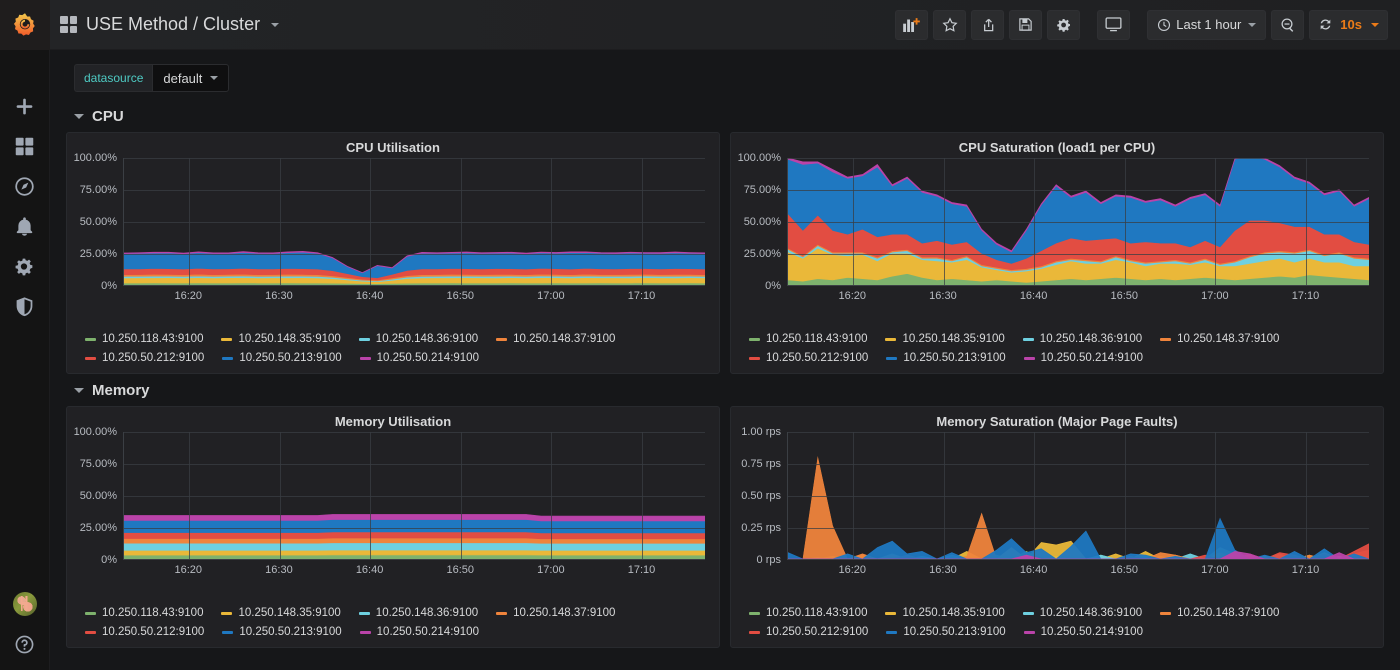 The image size is (1400, 670). I want to click on row-header-cpu: CPU, so click(725, 116).